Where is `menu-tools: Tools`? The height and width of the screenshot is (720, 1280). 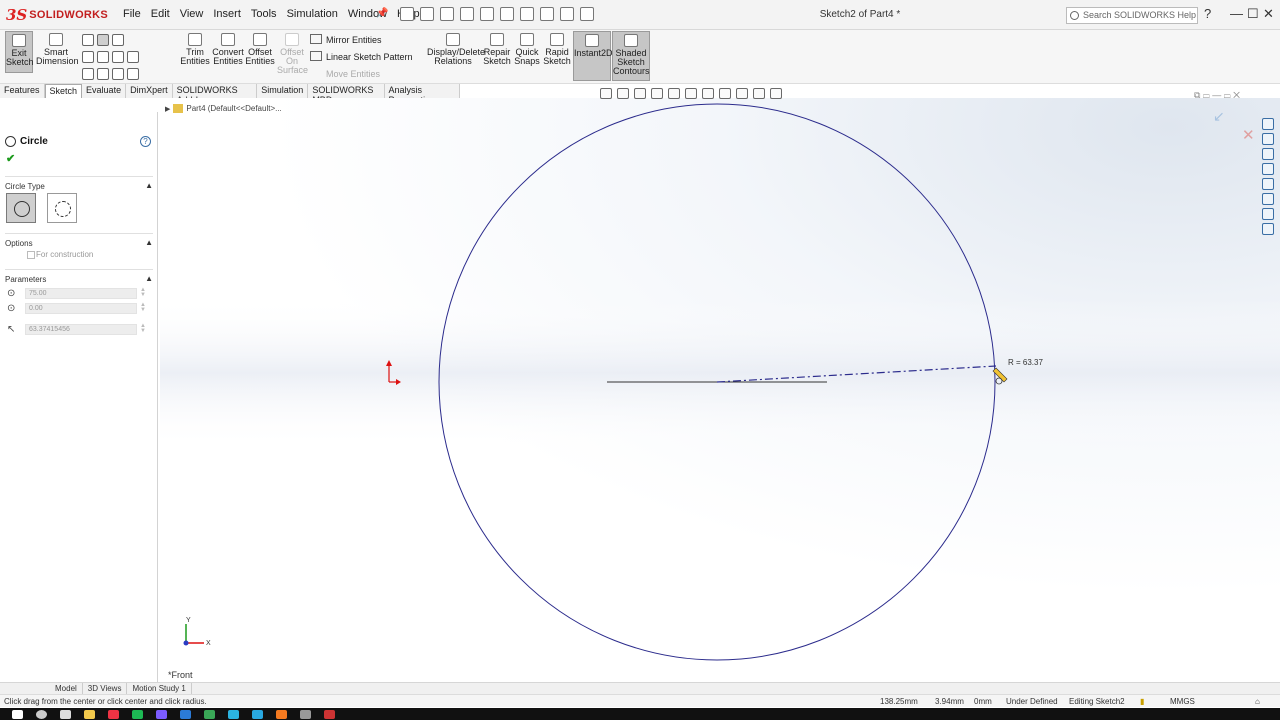
menu-tools: Tools is located at coordinates (264, 14).